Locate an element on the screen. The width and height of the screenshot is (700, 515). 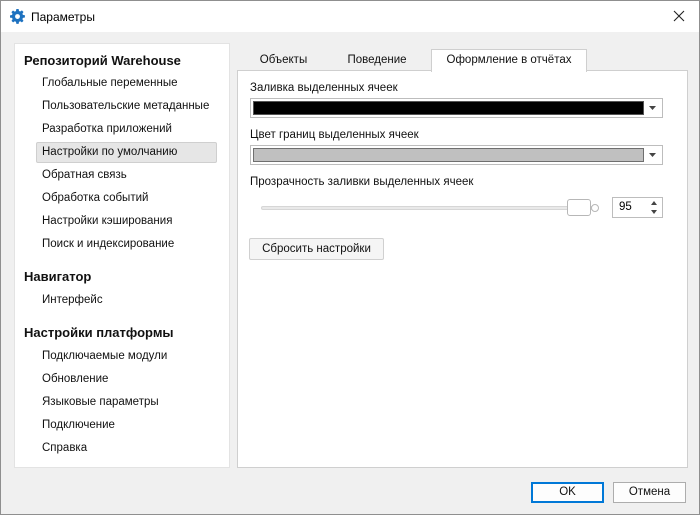
sidebar-item-caching: Настройки кэширования is located at coordinates (126, 221).